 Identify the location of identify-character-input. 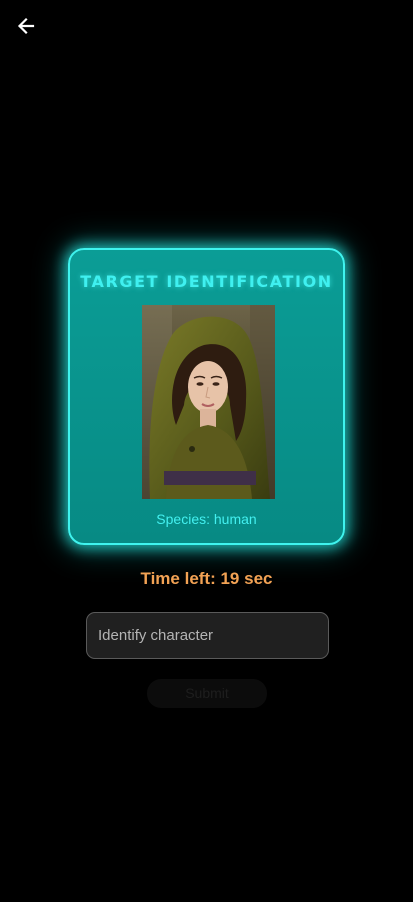
(207, 635).